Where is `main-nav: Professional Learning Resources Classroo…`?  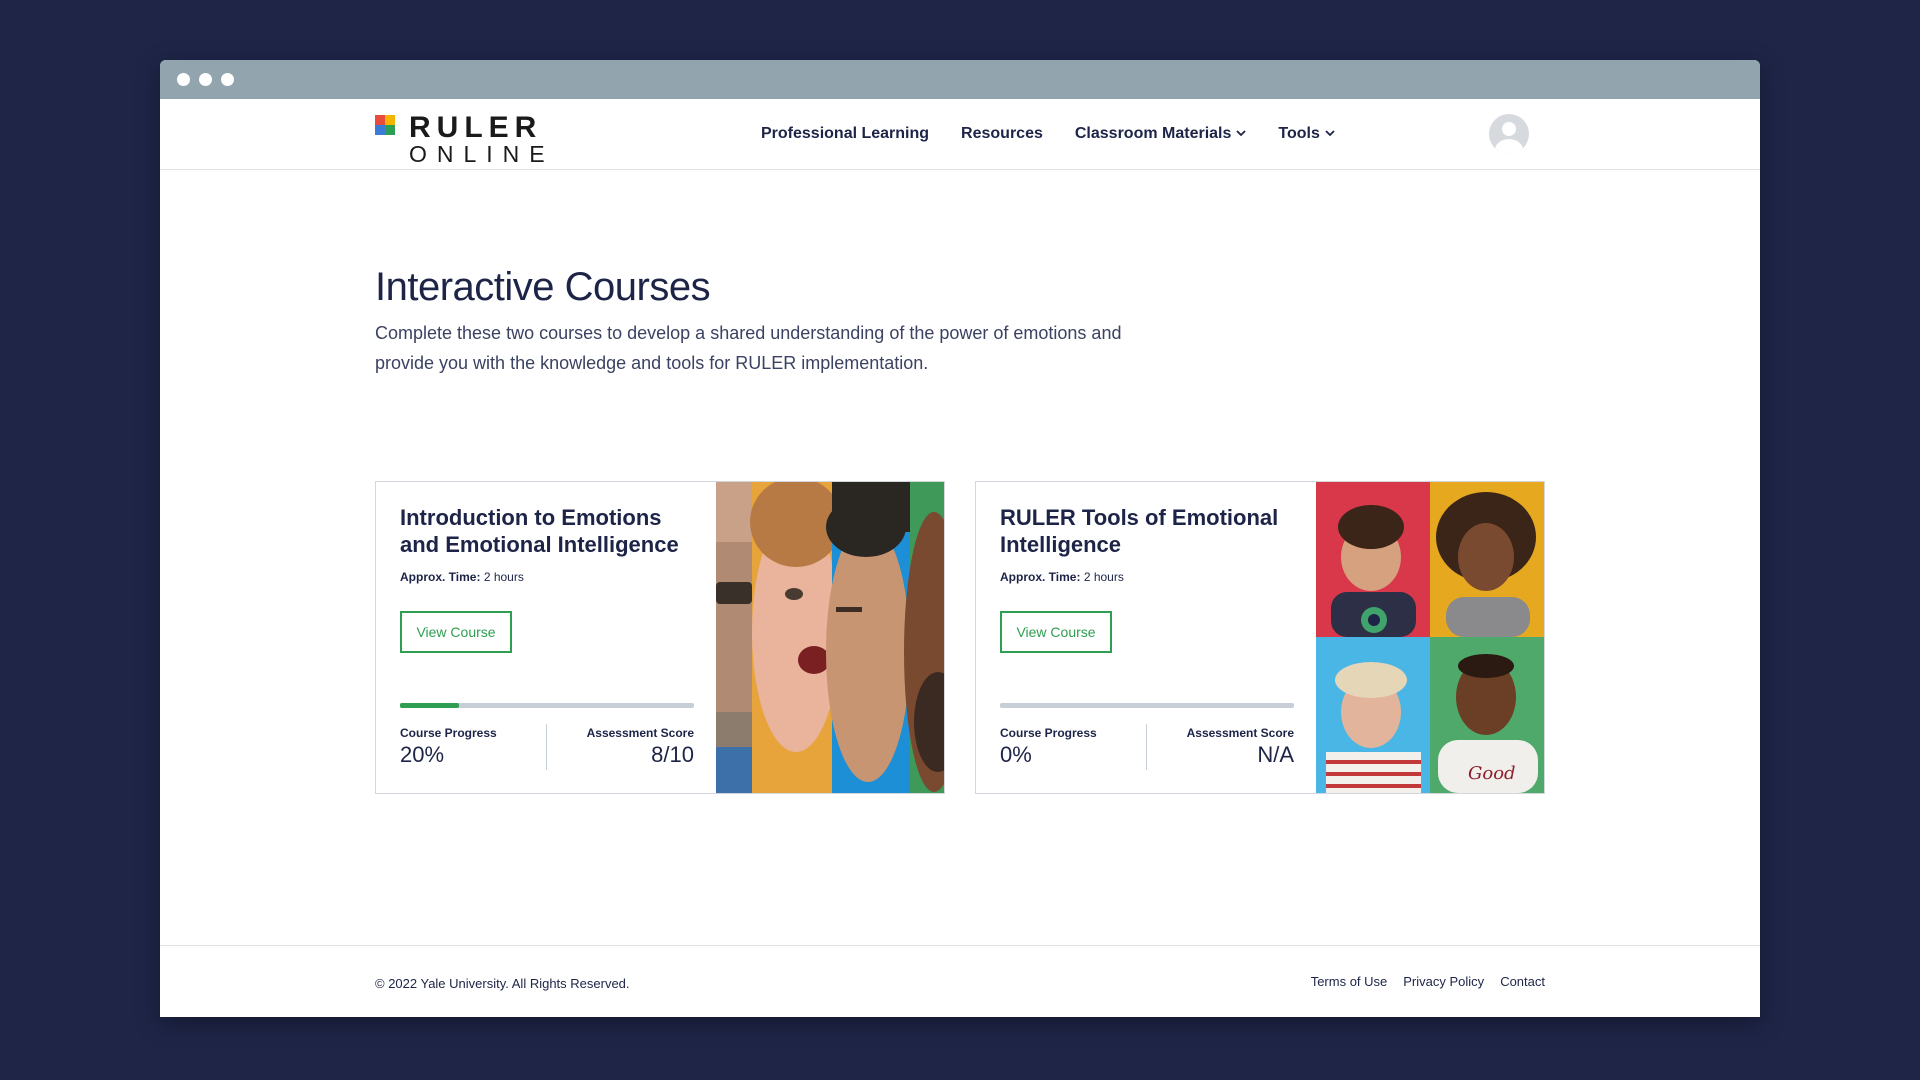 main-nav: Professional Learning Resources Classroo… is located at coordinates (1048, 134).